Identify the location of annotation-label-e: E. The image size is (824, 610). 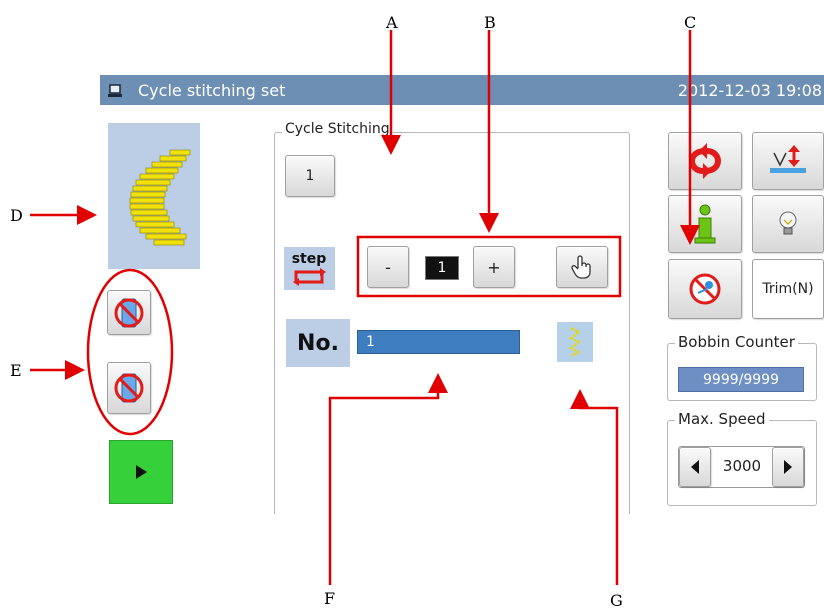
(16, 370).